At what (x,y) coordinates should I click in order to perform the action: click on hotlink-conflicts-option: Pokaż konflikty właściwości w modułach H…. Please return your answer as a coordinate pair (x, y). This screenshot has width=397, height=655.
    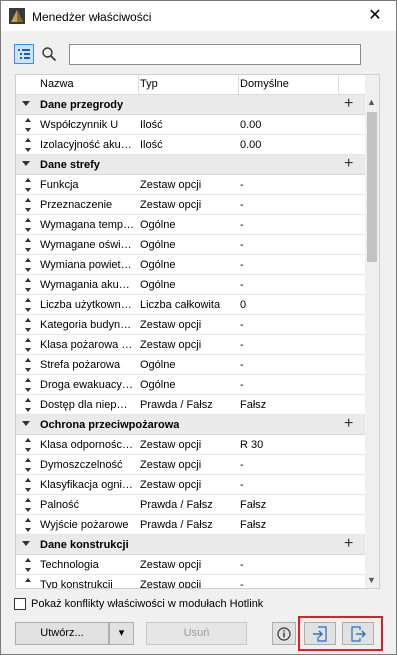
    Looking at the image, I should click on (199, 605).